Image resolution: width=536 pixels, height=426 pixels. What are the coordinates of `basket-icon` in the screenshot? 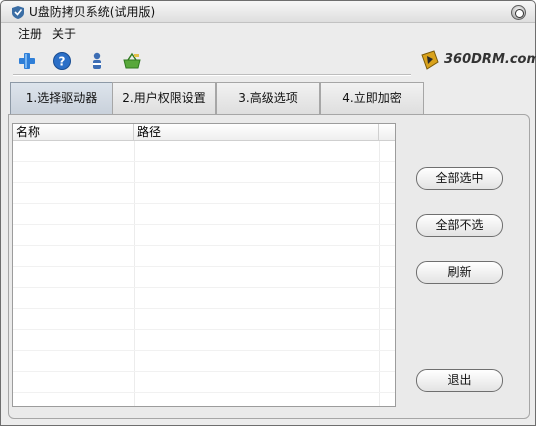 It's located at (132, 61).